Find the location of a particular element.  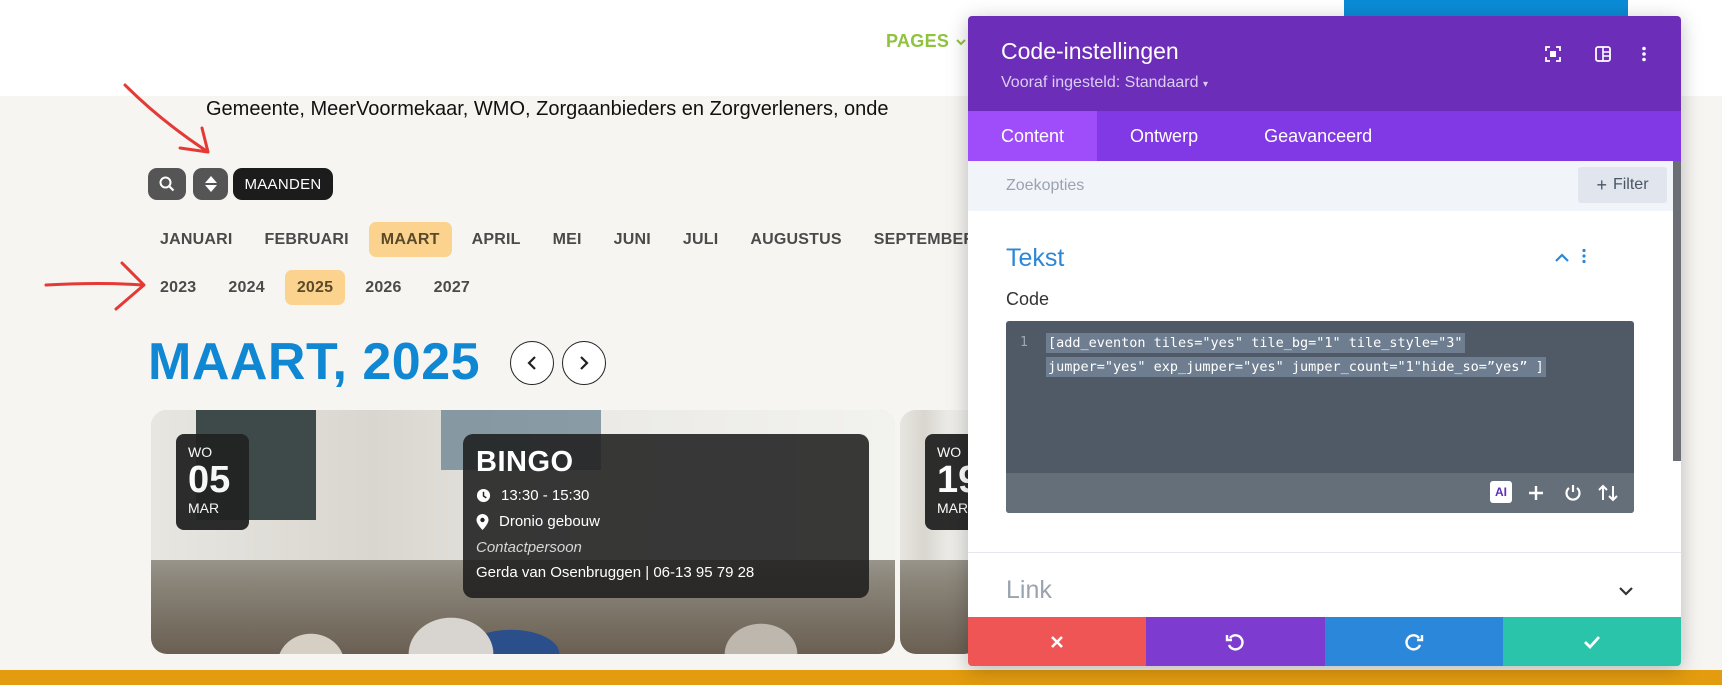

editor-toolbar: AI is located at coordinates (1320, 493).